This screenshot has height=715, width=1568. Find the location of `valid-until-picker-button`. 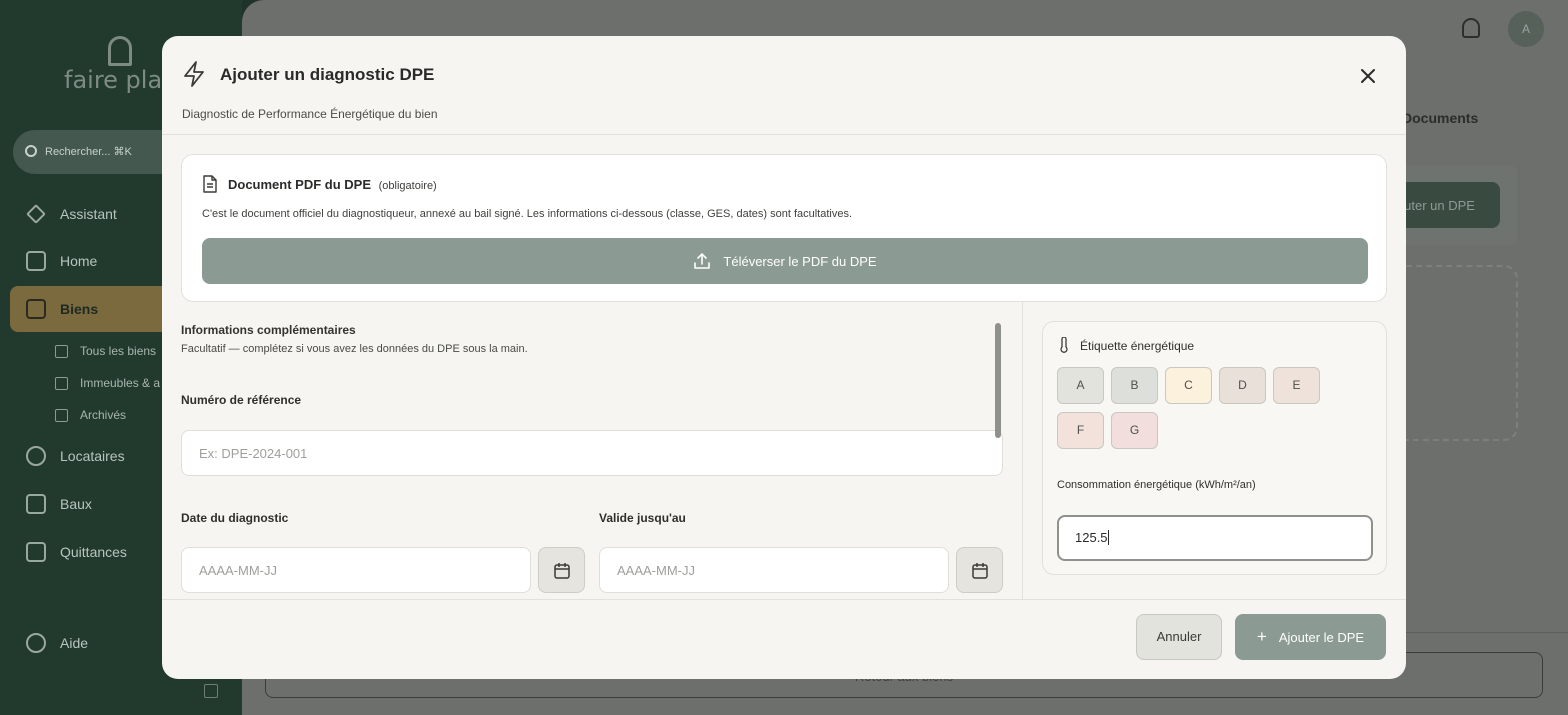

valid-until-picker-button is located at coordinates (979, 570).